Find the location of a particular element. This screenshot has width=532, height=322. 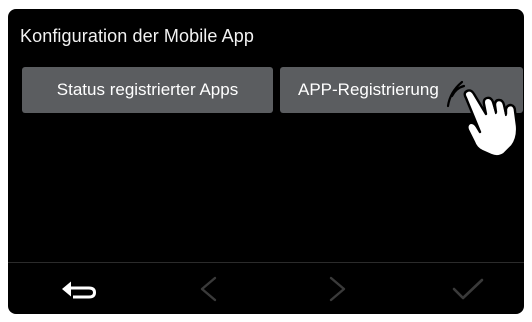

status-registered-apps-button: Status registrierter Apps is located at coordinates (147, 90).